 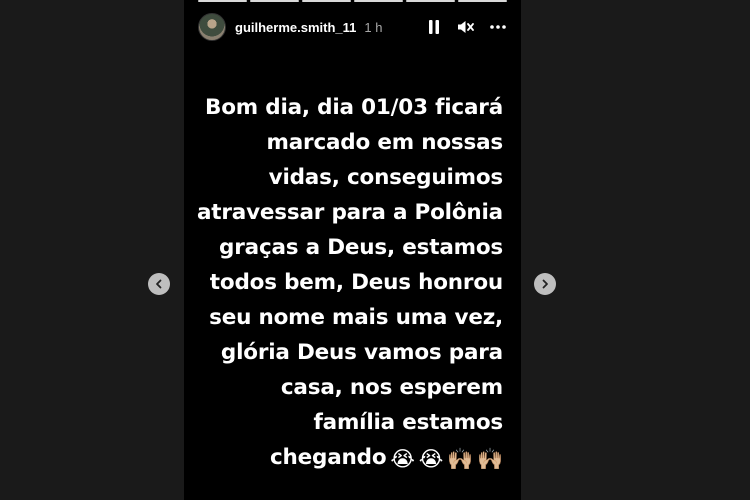 I want to click on mute-icon, so click(x=466, y=27).